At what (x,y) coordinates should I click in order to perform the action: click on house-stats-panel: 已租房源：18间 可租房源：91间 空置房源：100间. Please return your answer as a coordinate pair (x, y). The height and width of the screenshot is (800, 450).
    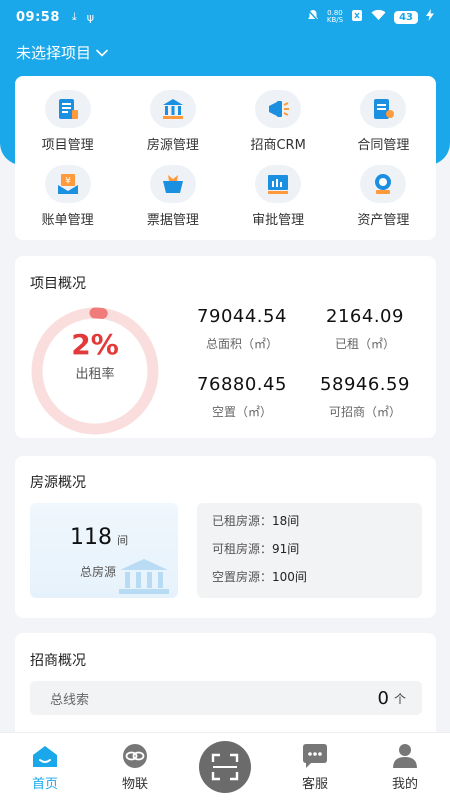
    Looking at the image, I should click on (309, 550).